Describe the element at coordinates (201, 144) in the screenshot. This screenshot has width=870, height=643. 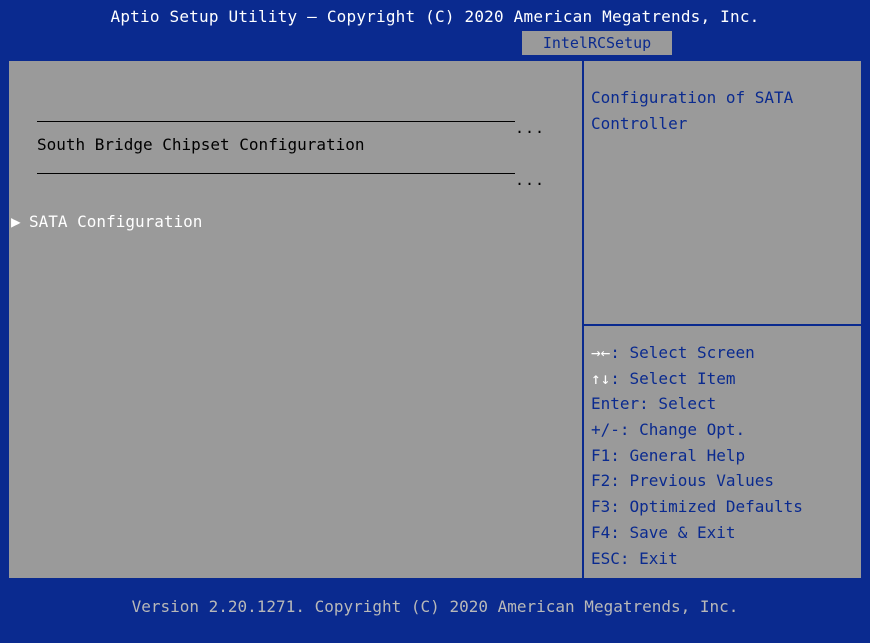
I see `section-title: South Bridge Chipset Configuration` at that location.